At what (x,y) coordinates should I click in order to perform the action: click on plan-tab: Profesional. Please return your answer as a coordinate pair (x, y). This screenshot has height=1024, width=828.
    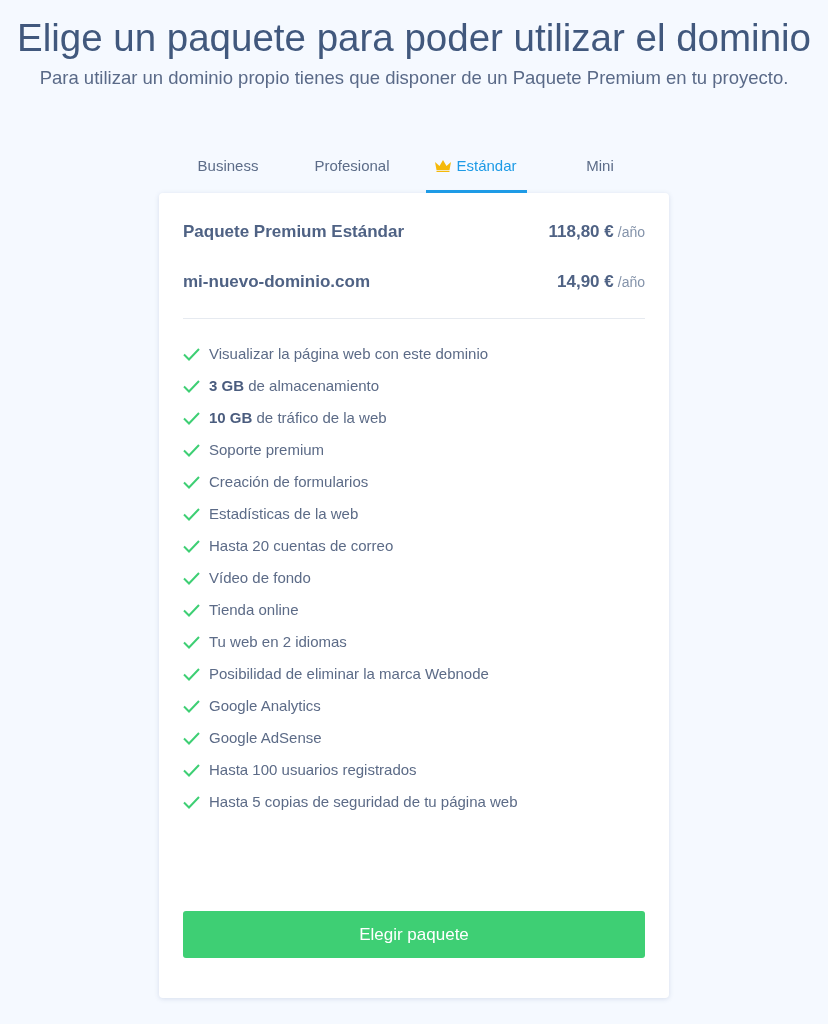
    Looking at the image, I should click on (352, 168).